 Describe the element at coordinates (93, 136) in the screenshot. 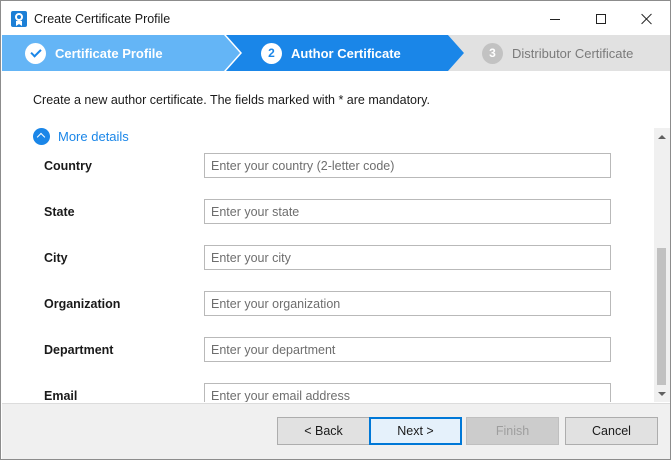

I see `more-details-label: More details` at that location.